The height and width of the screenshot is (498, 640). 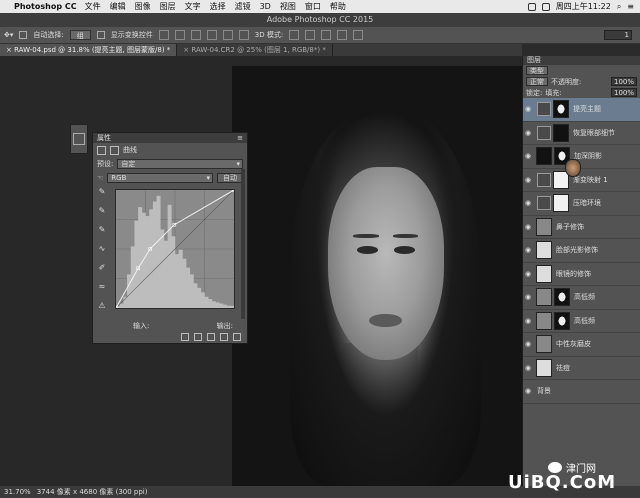 I want to click on auto-button: 自动, so click(x=230, y=178).